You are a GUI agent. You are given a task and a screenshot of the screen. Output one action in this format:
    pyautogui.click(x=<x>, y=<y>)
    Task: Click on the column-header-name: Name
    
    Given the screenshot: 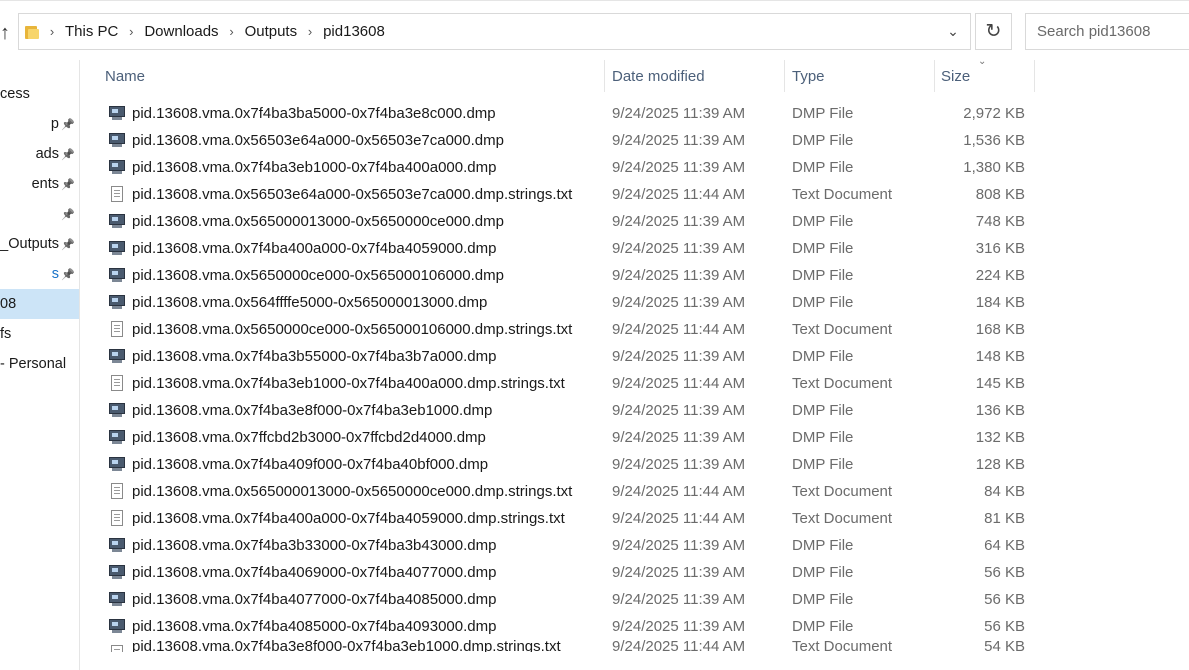 What is the action you would take?
    pyautogui.click(x=125, y=76)
    